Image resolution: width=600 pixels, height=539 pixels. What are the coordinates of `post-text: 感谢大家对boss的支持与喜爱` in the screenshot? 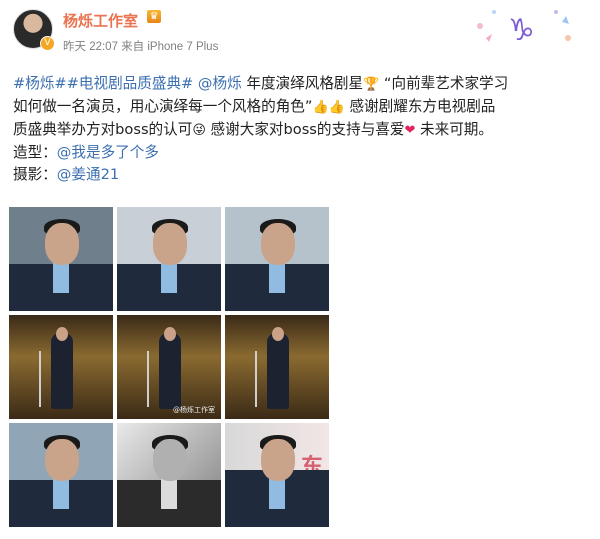 It's located at (305, 129).